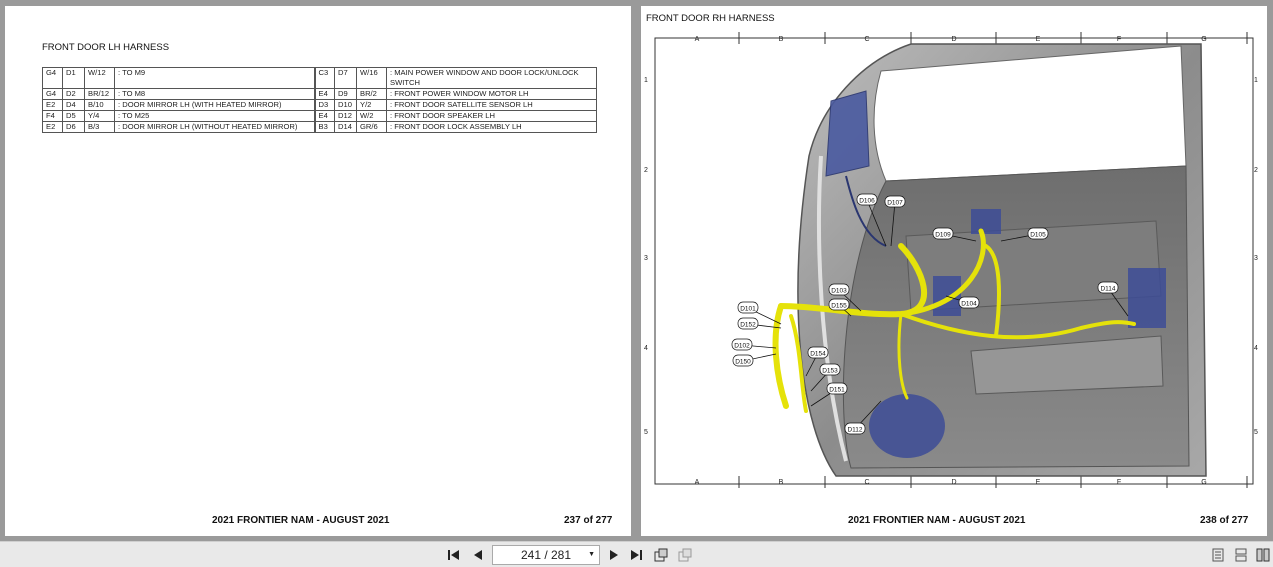  Describe the element at coordinates (99, 105) in the screenshot. I see `table-cell: B/10` at that location.